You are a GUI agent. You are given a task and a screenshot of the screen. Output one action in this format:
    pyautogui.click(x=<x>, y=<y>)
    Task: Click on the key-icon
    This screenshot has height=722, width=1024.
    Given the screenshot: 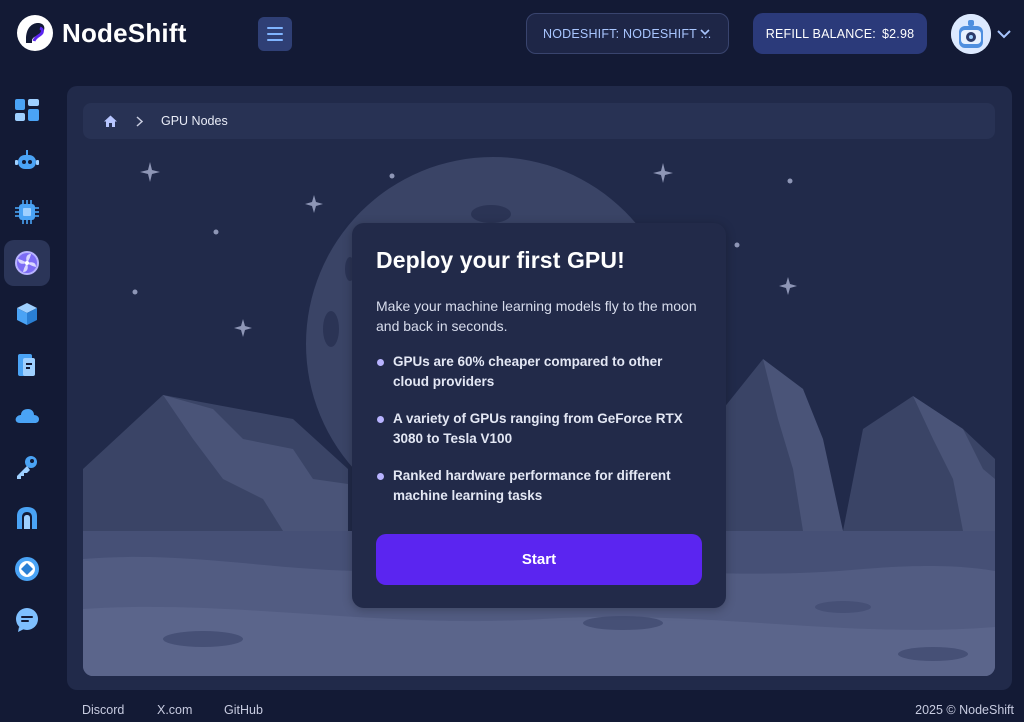 What is the action you would take?
    pyautogui.click(x=27, y=467)
    